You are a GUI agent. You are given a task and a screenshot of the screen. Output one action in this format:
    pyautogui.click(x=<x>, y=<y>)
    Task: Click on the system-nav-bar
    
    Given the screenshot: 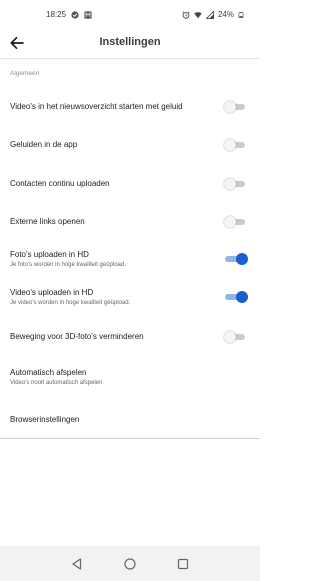 What is the action you would take?
    pyautogui.click(x=130, y=563)
    